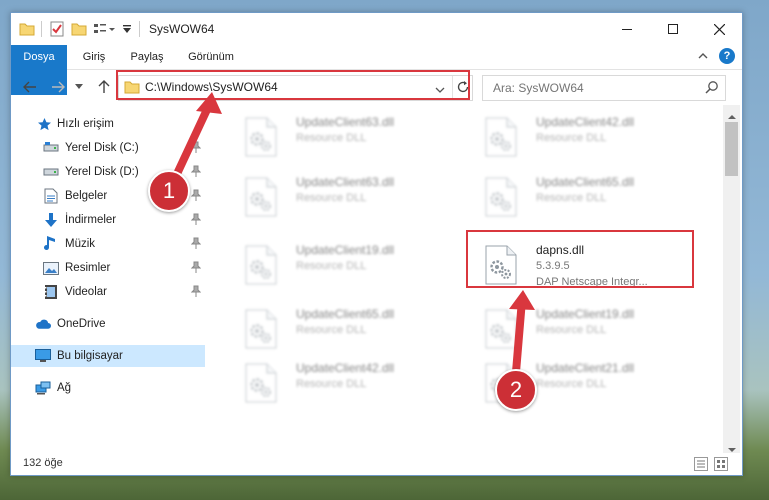 Image resolution: width=769 pixels, height=500 pixels. Describe the element at coordinates (516, 390) in the screenshot. I see `step-badge-2: 2` at that location.